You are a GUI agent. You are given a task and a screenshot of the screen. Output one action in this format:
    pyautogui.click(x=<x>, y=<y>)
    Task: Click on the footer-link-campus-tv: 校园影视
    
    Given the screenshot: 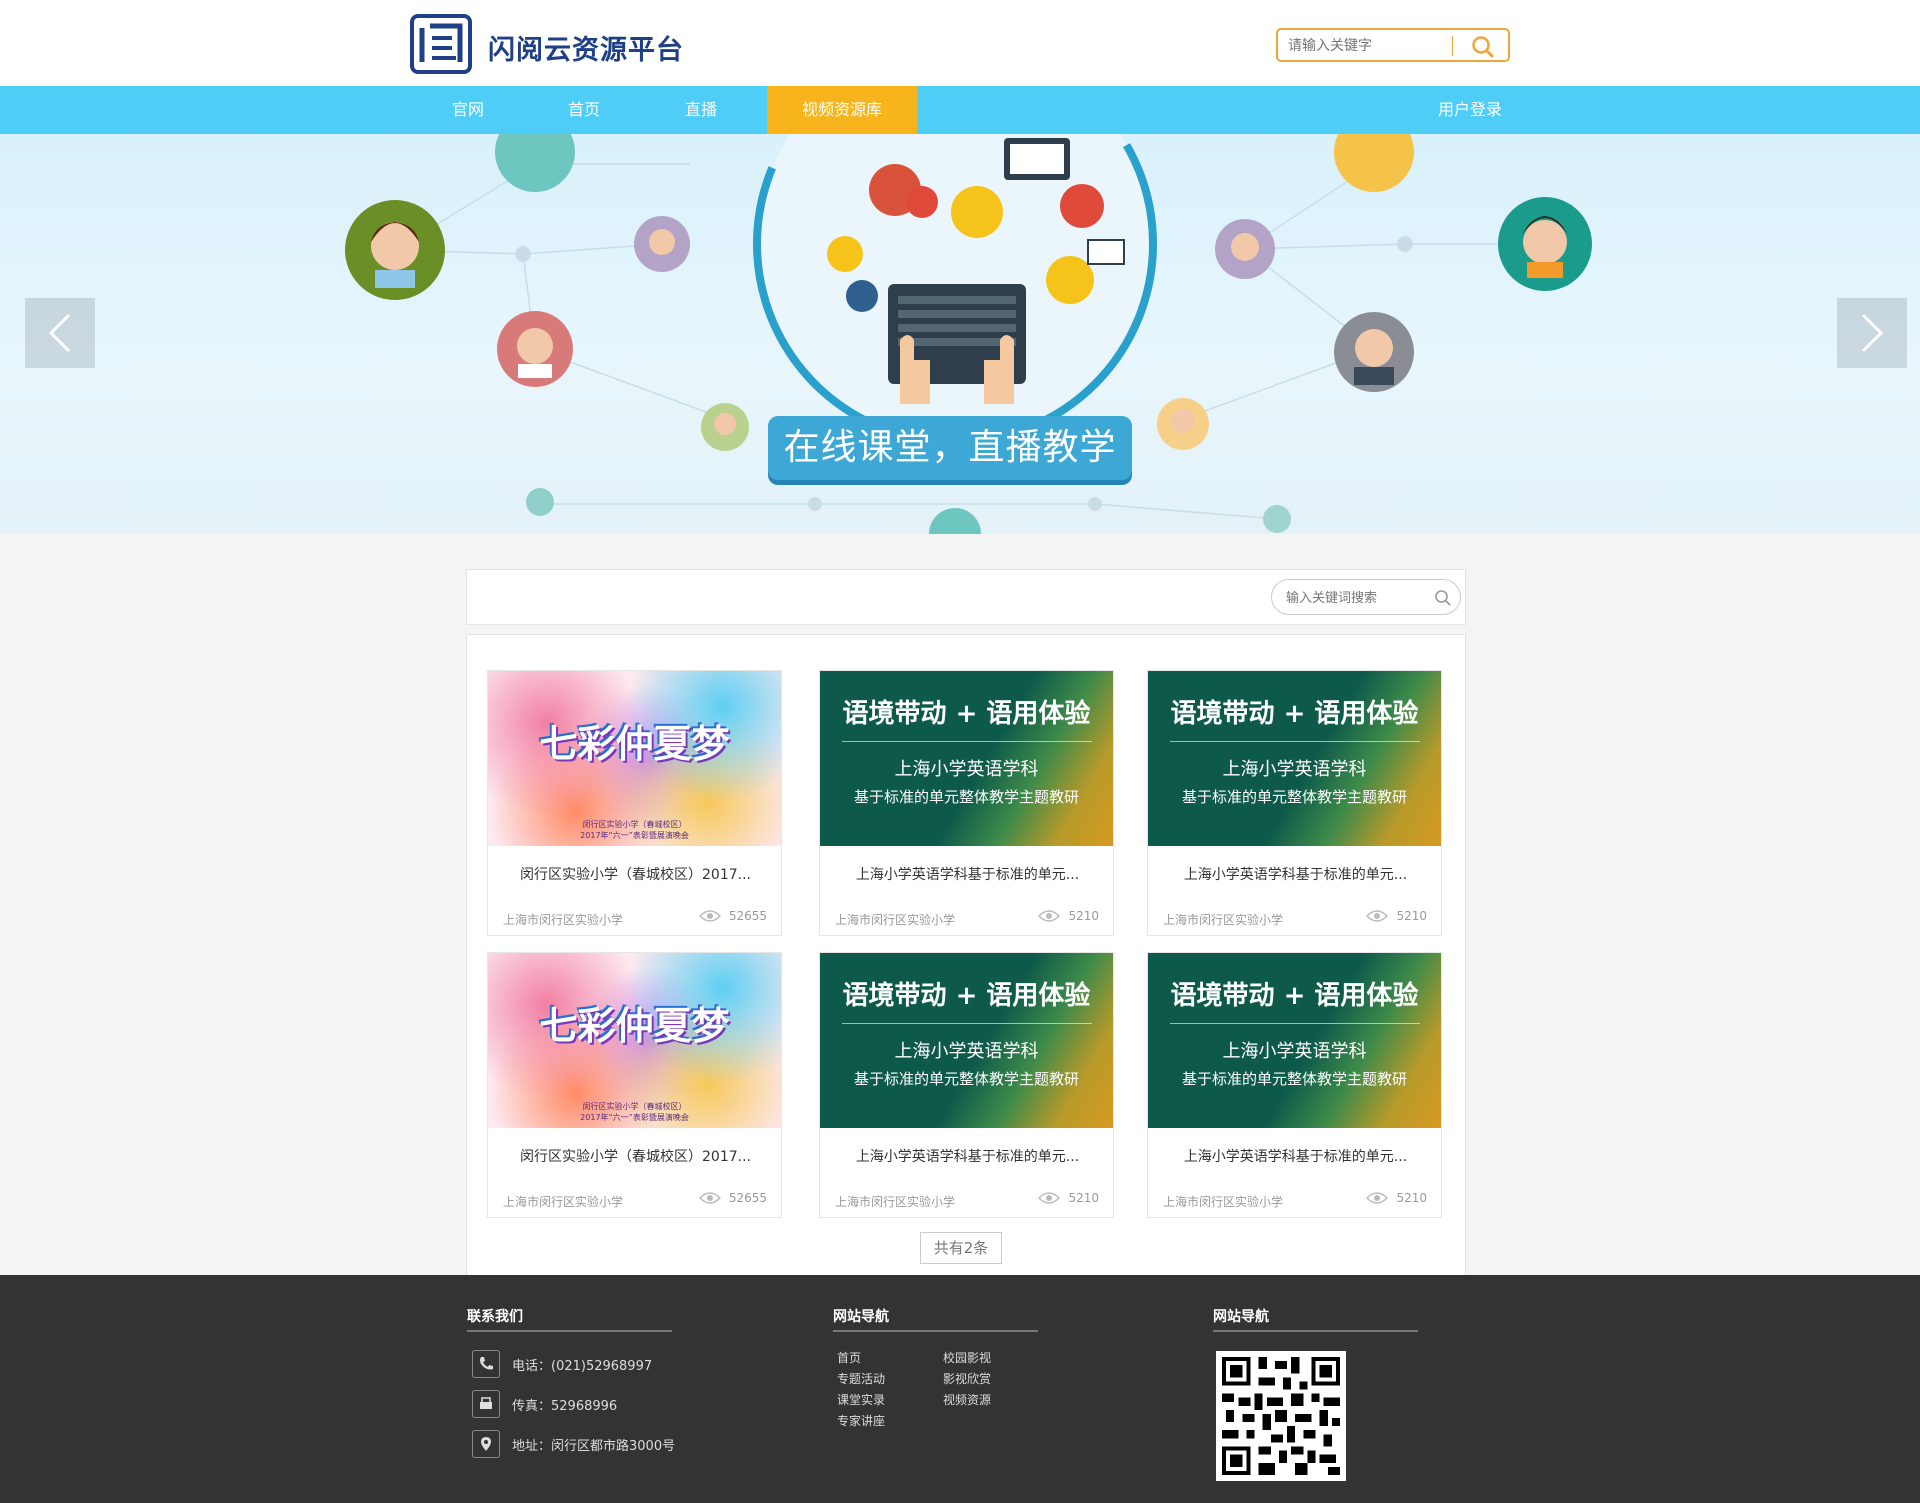 What is the action you would take?
    pyautogui.click(x=967, y=1357)
    